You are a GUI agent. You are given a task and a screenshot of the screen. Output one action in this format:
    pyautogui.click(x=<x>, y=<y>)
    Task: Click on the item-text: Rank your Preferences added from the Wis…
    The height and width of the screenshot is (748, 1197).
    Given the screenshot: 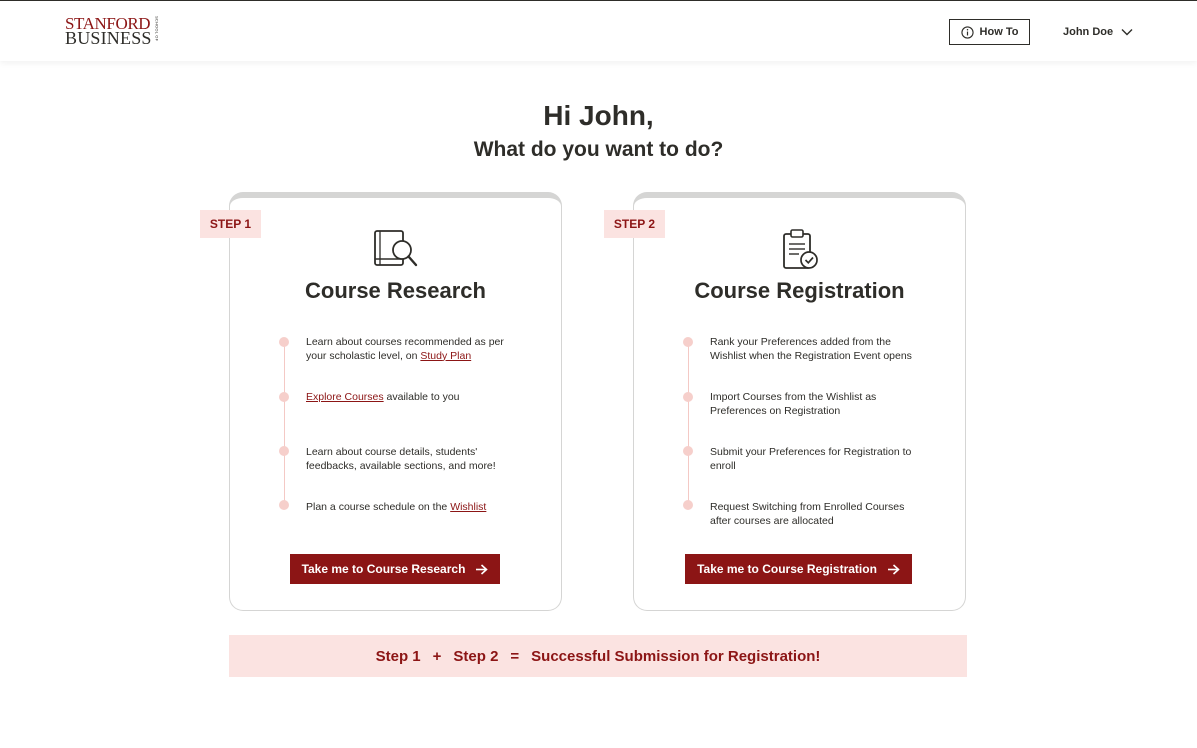 What is the action you would take?
    pyautogui.click(x=811, y=349)
    